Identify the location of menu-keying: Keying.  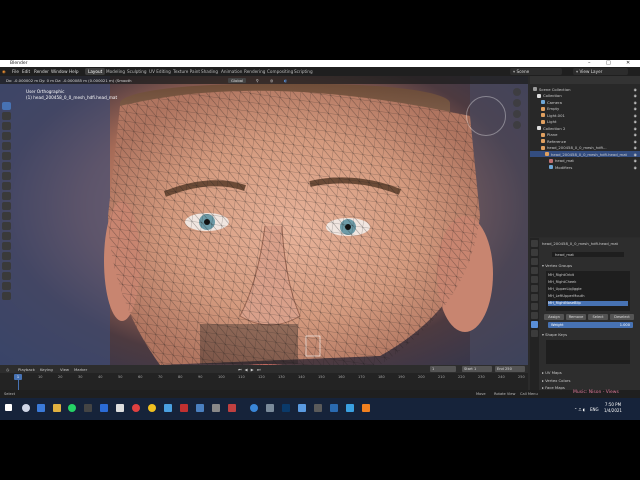
(46, 369).